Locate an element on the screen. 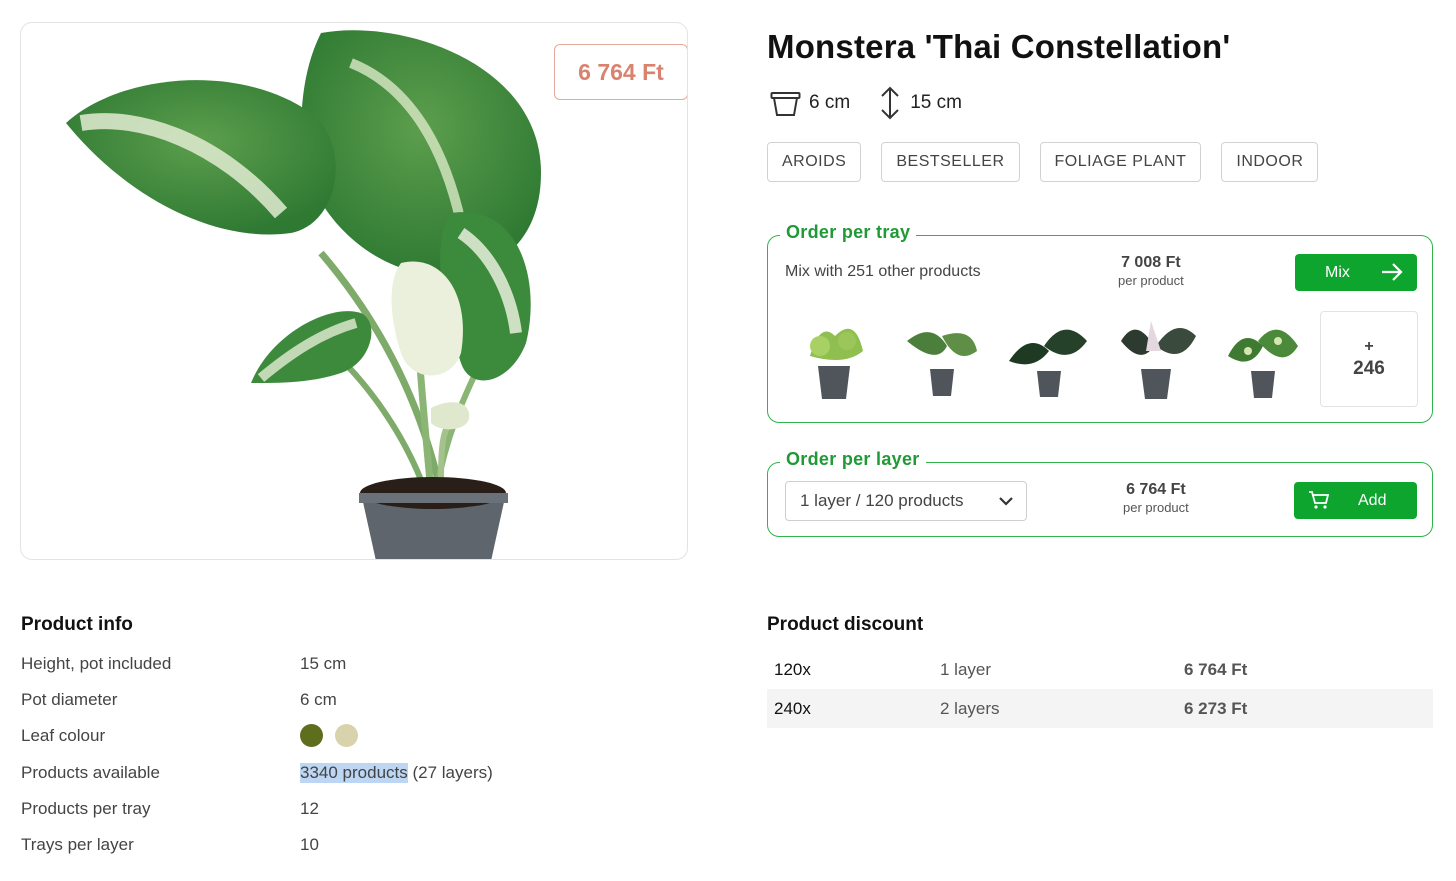 This screenshot has width=1456, height=881. tray-price-unit: per product is located at coordinates (1151, 280).